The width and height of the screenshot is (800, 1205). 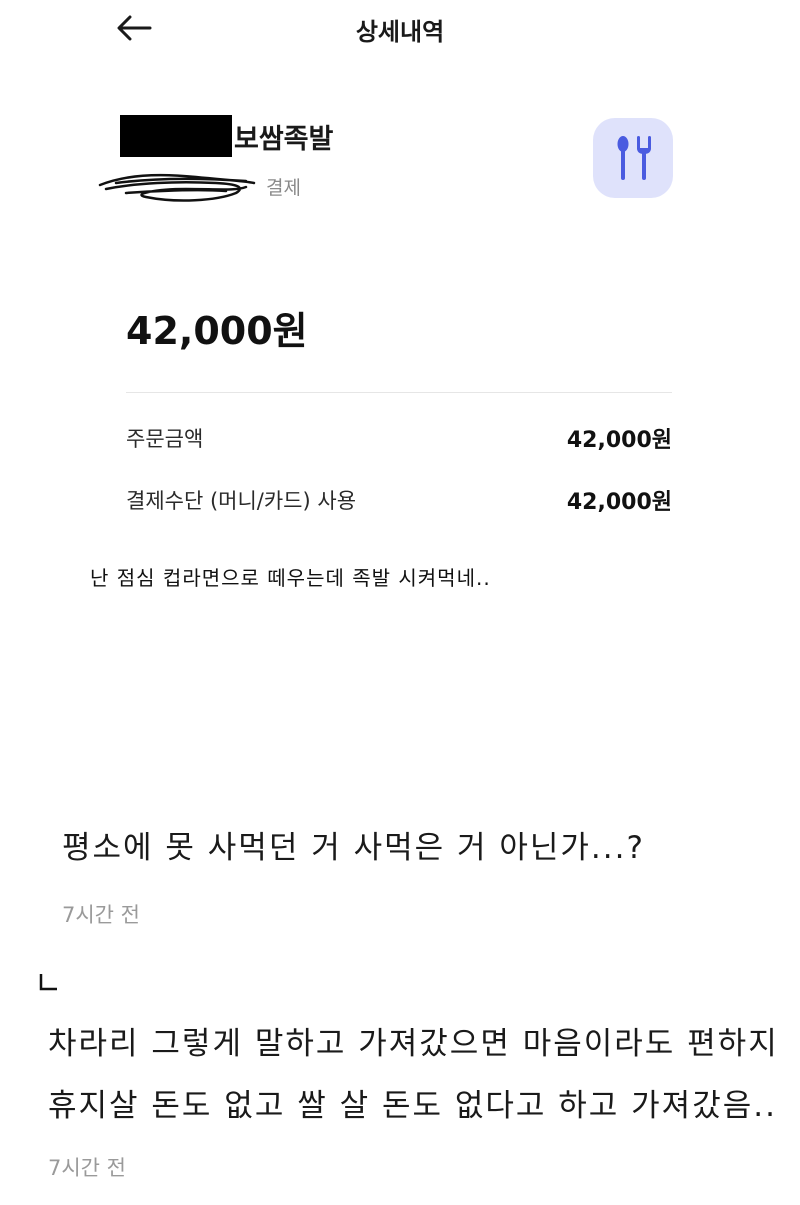 What do you see at coordinates (48, 982) in the screenshot?
I see `reply-indicator` at bounding box center [48, 982].